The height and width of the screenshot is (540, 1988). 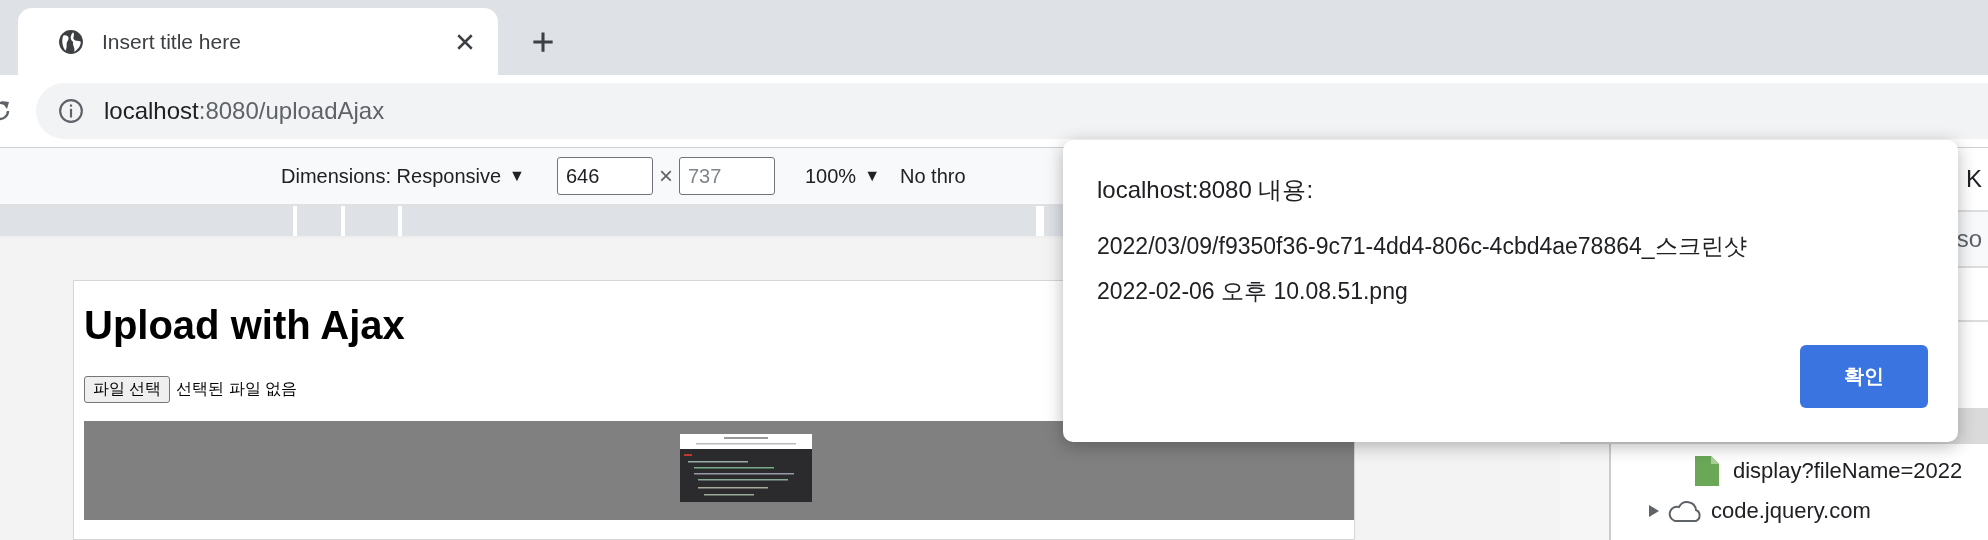 I want to click on collapsed-arrow-icon, so click(x=1654, y=511).